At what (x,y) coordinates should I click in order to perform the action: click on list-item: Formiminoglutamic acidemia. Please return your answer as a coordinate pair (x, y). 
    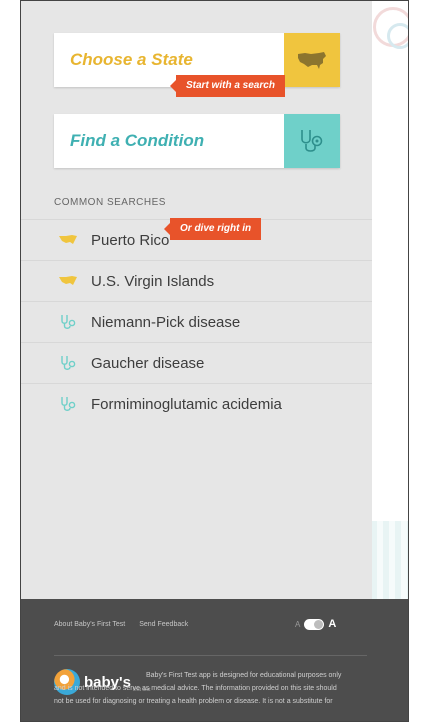
    Looking at the image, I should click on (196, 403).